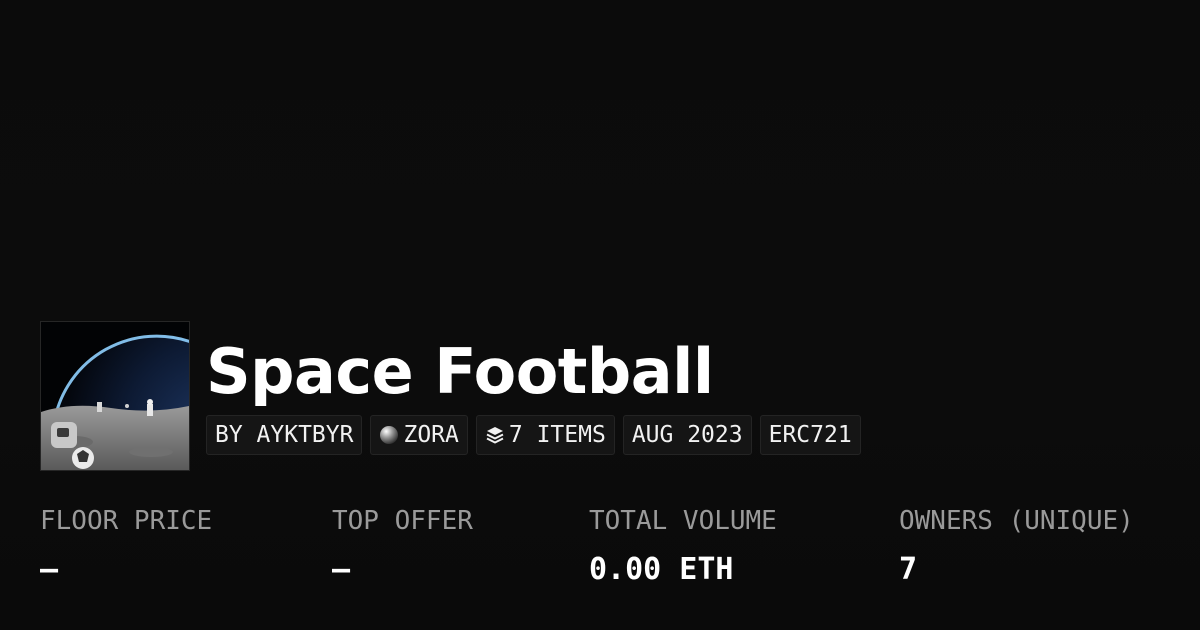 The image size is (1200, 630). What do you see at coordinates (1016, 521) in the screenshot?
I see `stat-label: OWNERS (UNIQUE)` at bounding box center [1016, 521].